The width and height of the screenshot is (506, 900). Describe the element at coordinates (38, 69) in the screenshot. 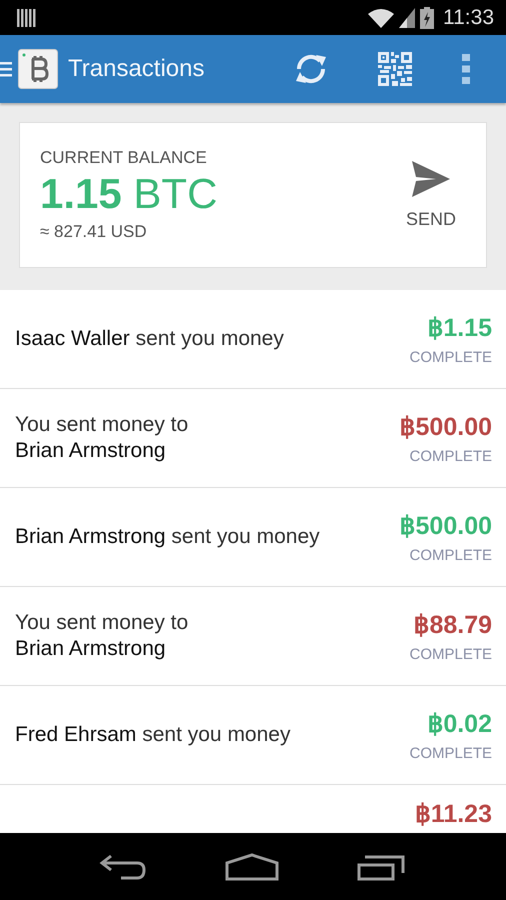

I see `bitcoin-logo-icon` at that location.